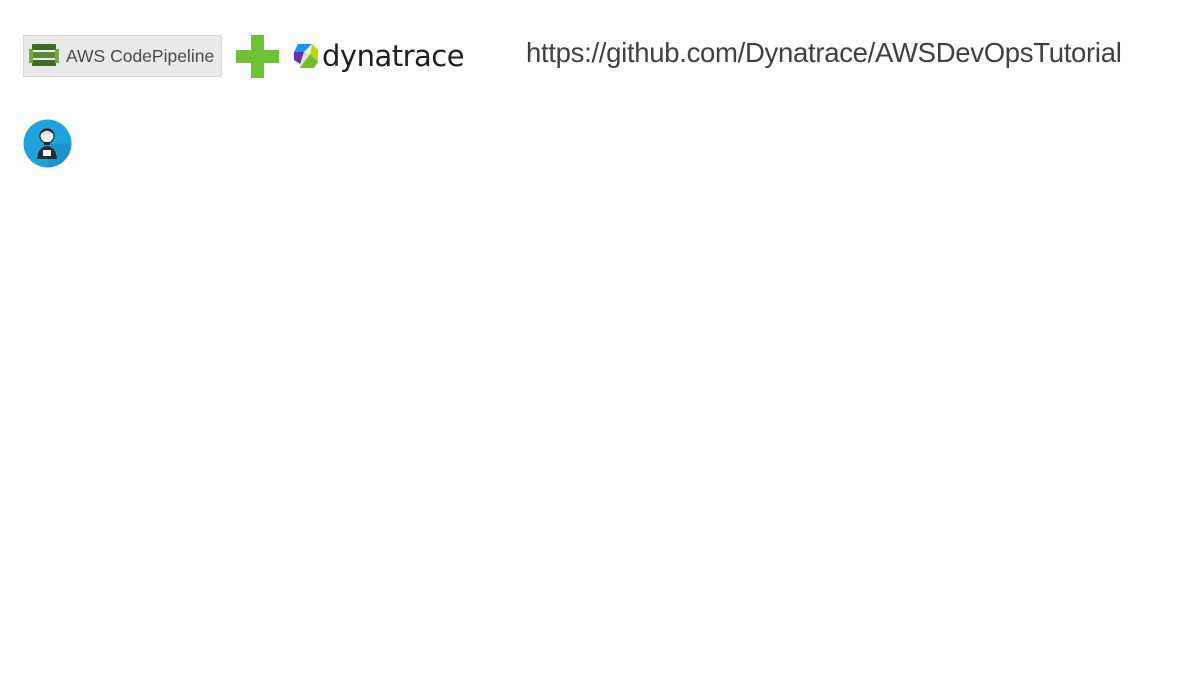  I want to click on codepipeline-label: AWS CodePipeline, so click(140, 55).